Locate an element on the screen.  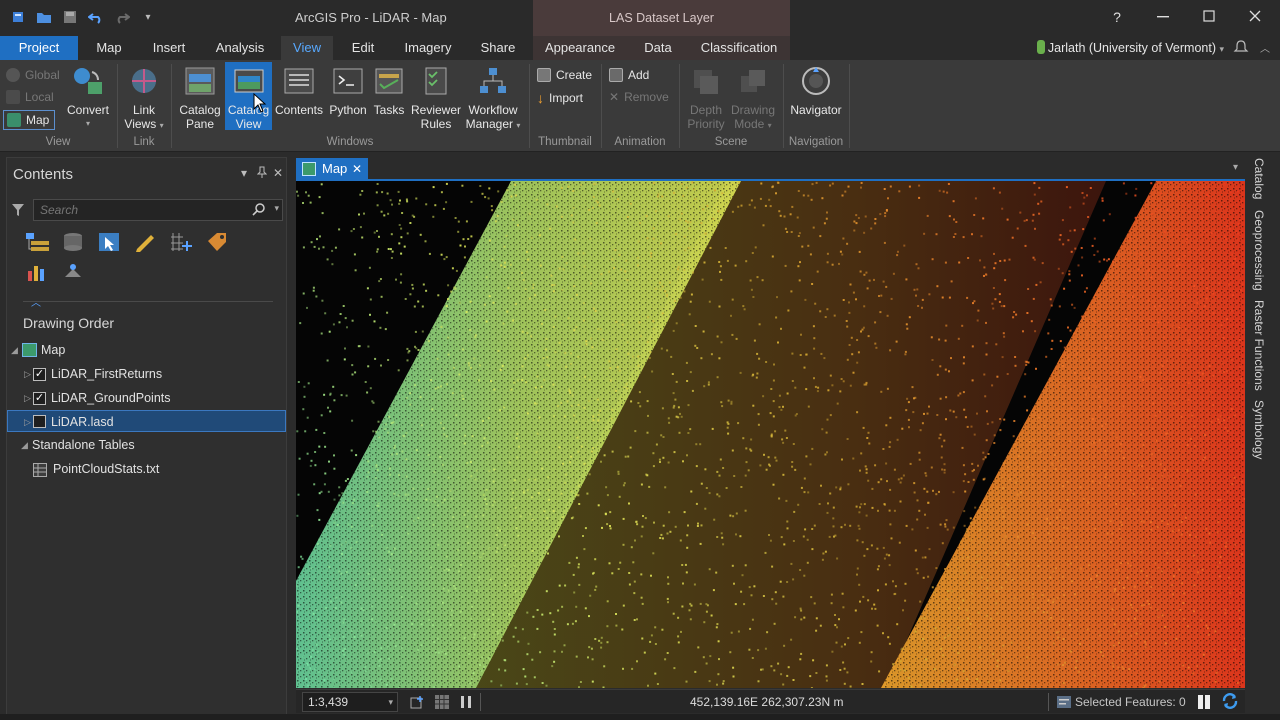
user-account: Jarlath (University of Vermont) ▾ is located at coordinates (1136, 48).